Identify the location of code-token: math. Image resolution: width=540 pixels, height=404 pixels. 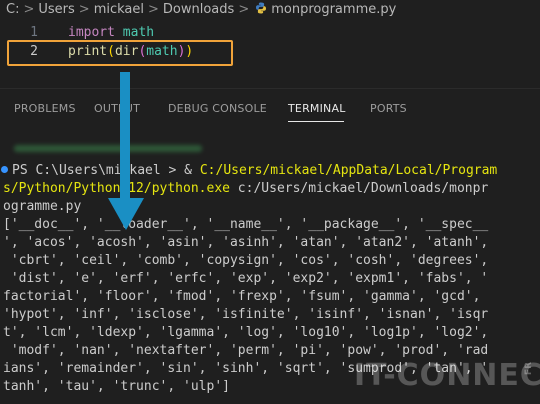
(138, 32).